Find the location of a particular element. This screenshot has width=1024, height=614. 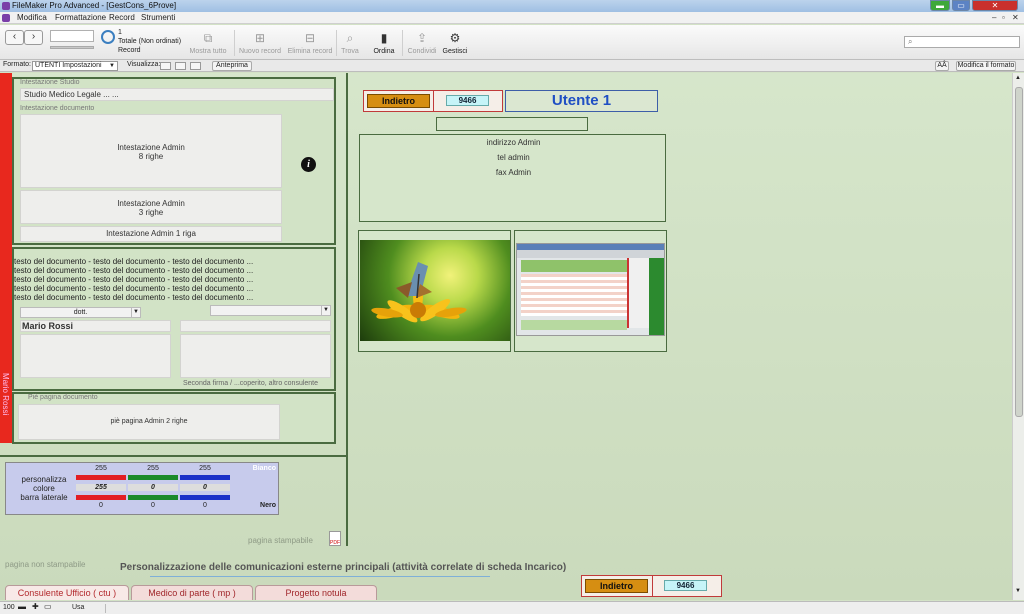

admin-8-lines-field: Intestazione Admin 8 righe is located at coordinates (151, 151).